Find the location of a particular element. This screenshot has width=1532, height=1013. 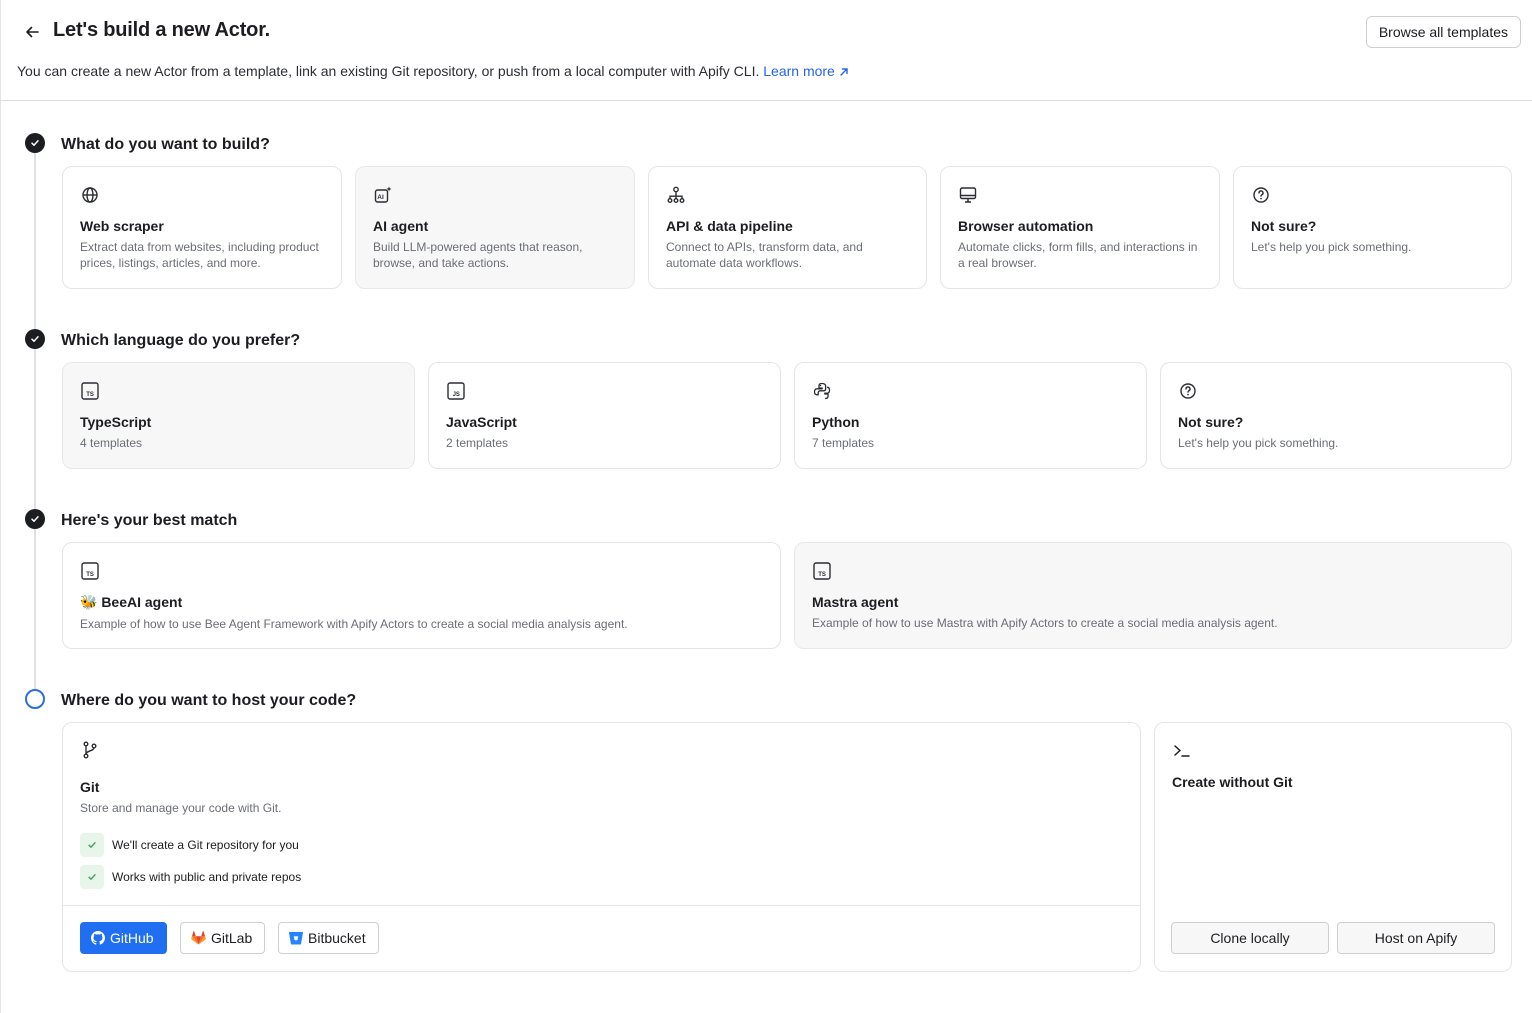

terminal-icon is located at coordinates (1182, 751).